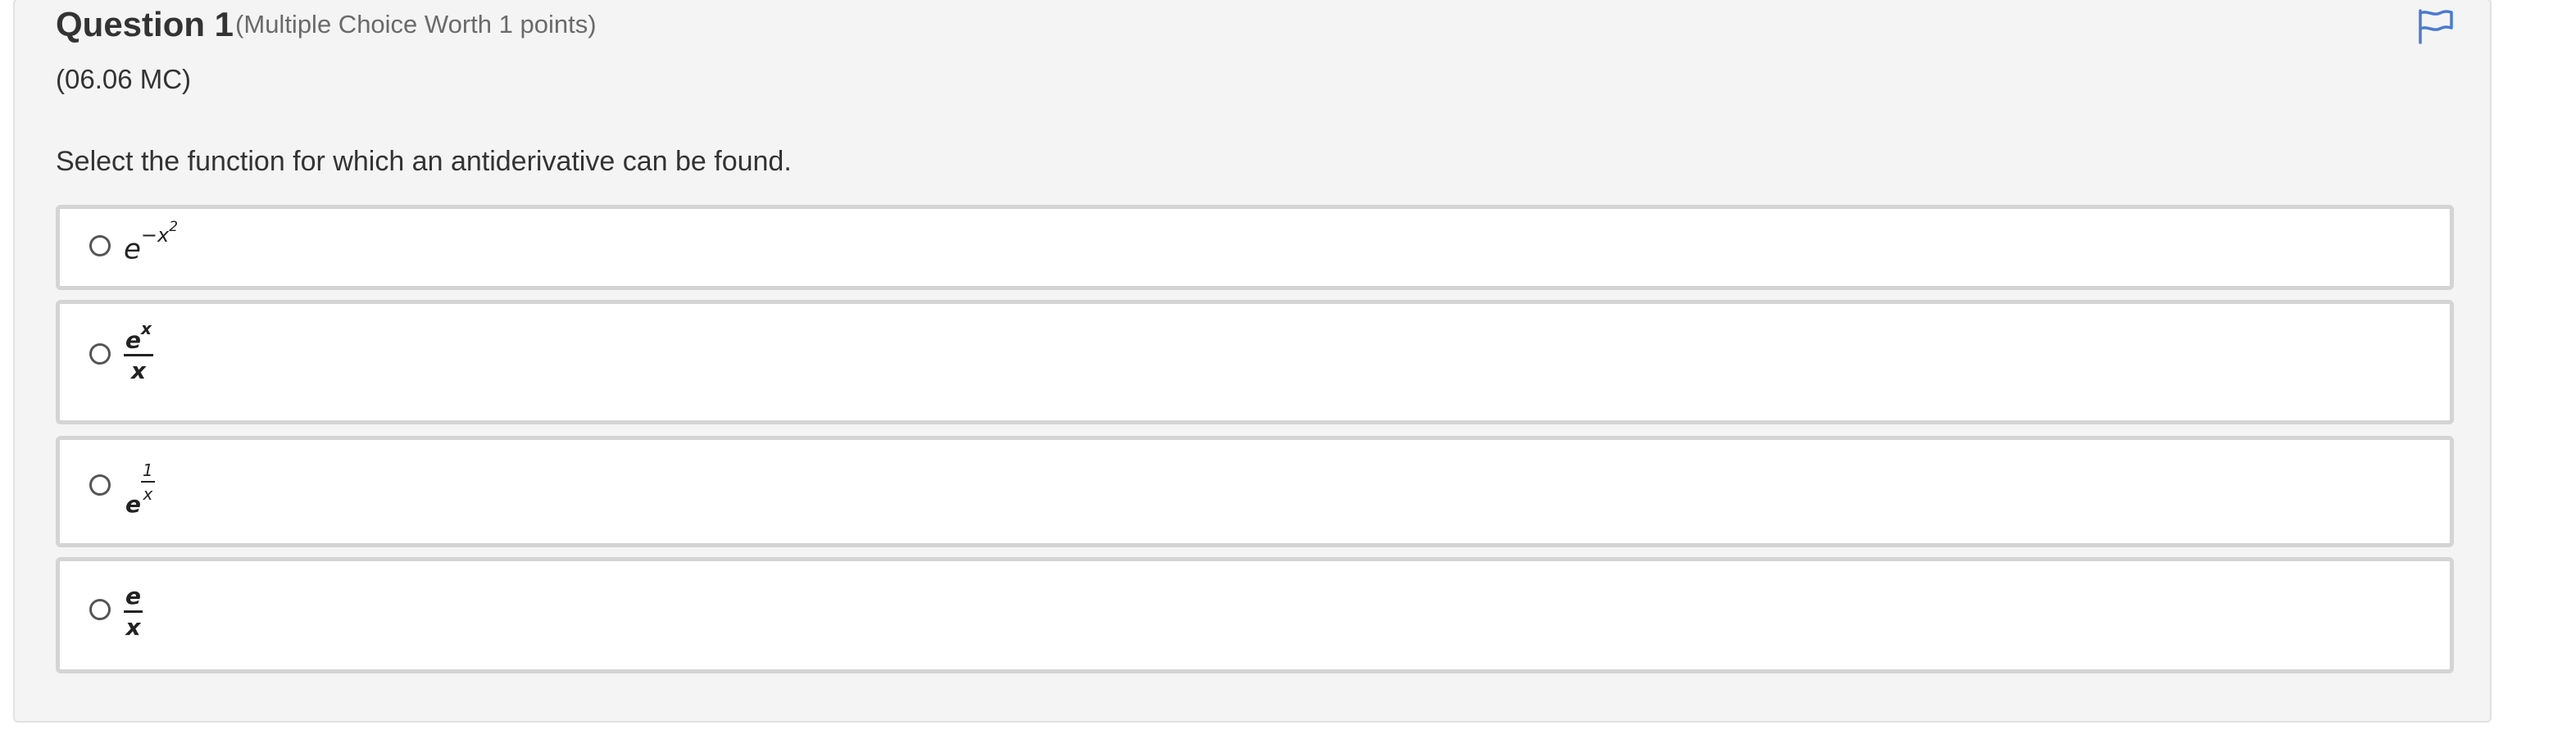 This screenshot has height=739, width=2576. Describe the element at coordinates (133, 599) in the screenshot. I see `choice-4-numerator: e` at that location.